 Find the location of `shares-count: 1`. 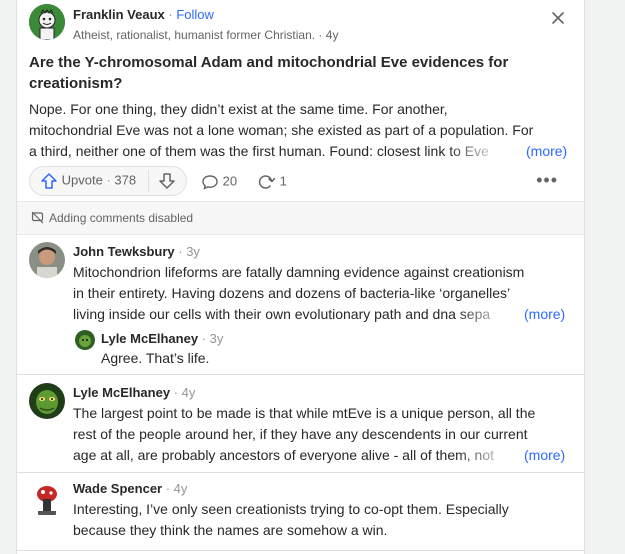

shares-count: 1 is located at coordinates (283, 181).